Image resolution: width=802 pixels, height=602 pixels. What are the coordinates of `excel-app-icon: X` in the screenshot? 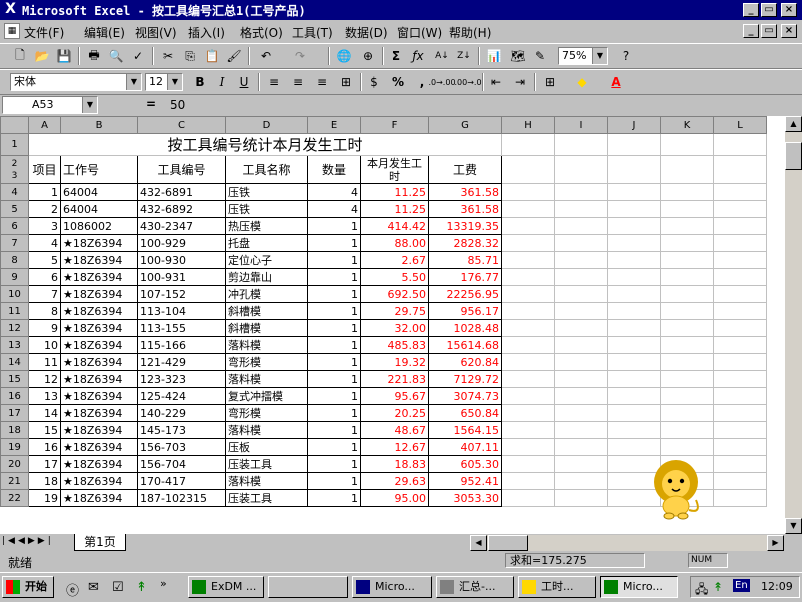 It's located at (10, 9).